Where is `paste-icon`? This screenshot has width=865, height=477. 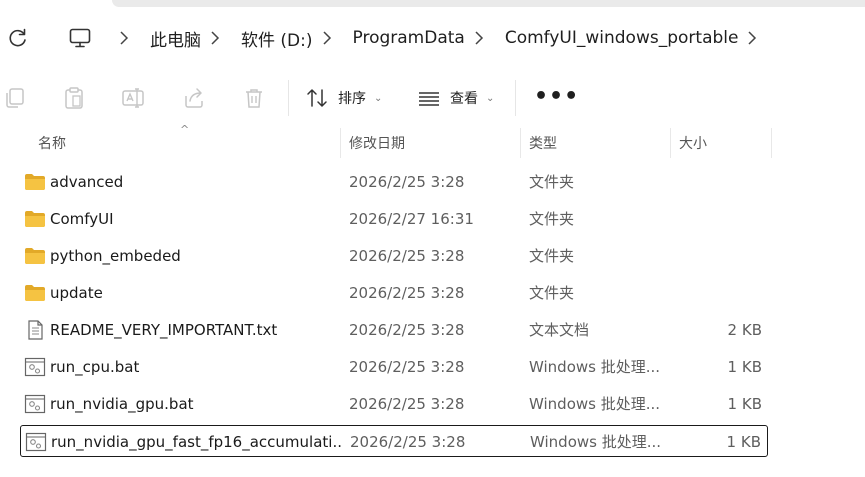 paste-icon is located at coordinates (74, 98).